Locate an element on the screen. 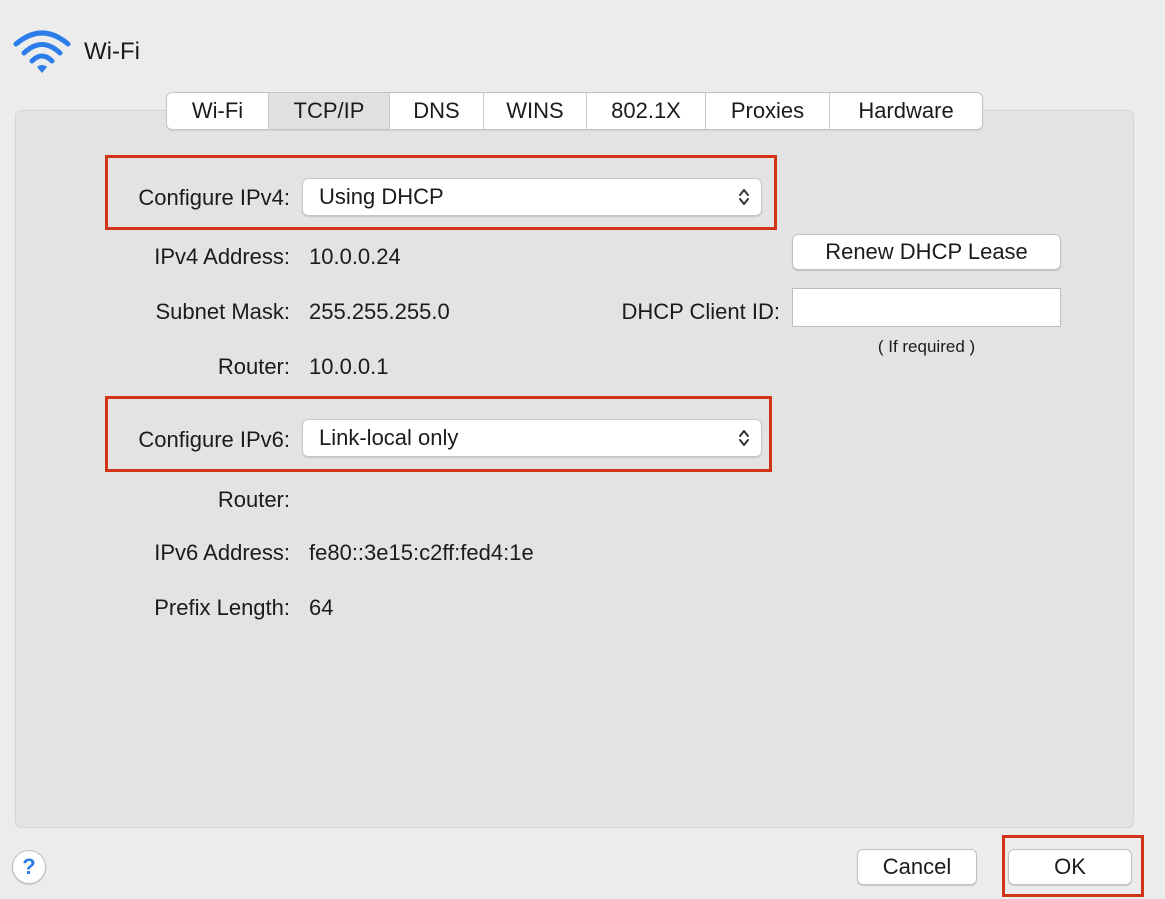 The width and height of the screenshot is (1165, 899). ipv4-router-value: 10.0.0.1 is located at coordinates (349, 366).